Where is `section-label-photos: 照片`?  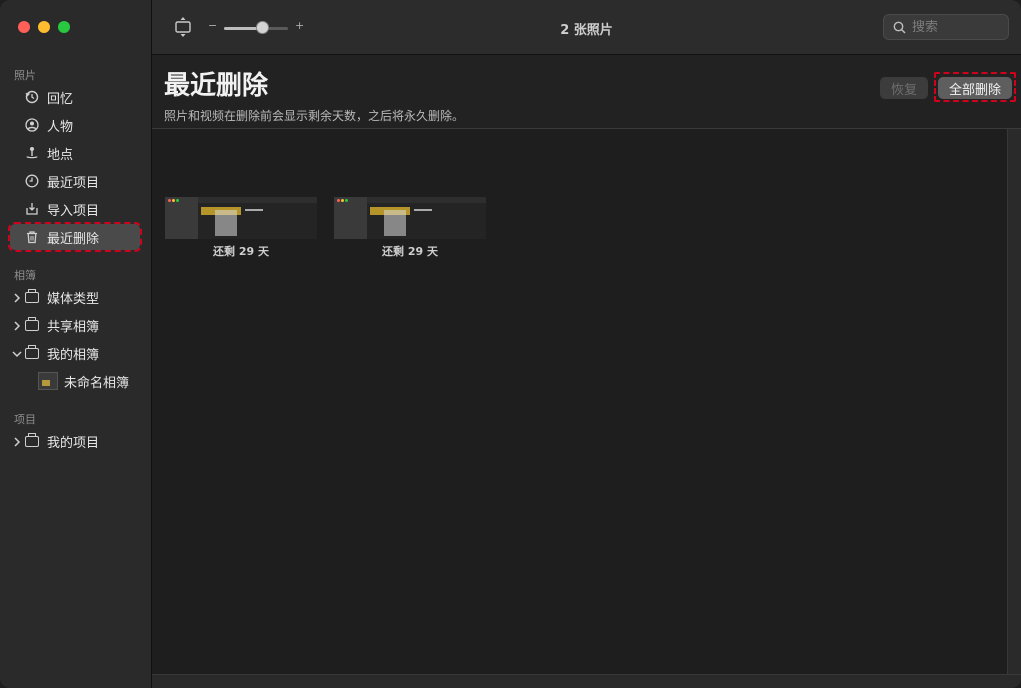 section-label-photos: 照片 is located at coordinates (25, 75).